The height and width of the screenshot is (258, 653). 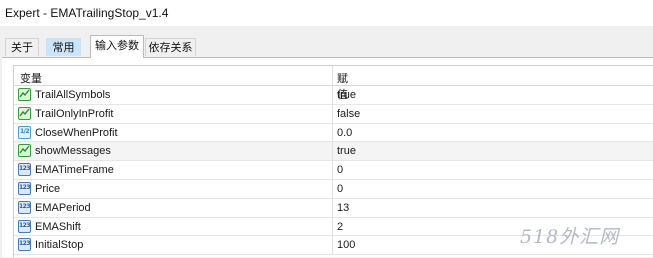 What do you see at coordinates (48, 188) in the screenshot?
I see `param-name: Price` at bounding box center [48, 188].